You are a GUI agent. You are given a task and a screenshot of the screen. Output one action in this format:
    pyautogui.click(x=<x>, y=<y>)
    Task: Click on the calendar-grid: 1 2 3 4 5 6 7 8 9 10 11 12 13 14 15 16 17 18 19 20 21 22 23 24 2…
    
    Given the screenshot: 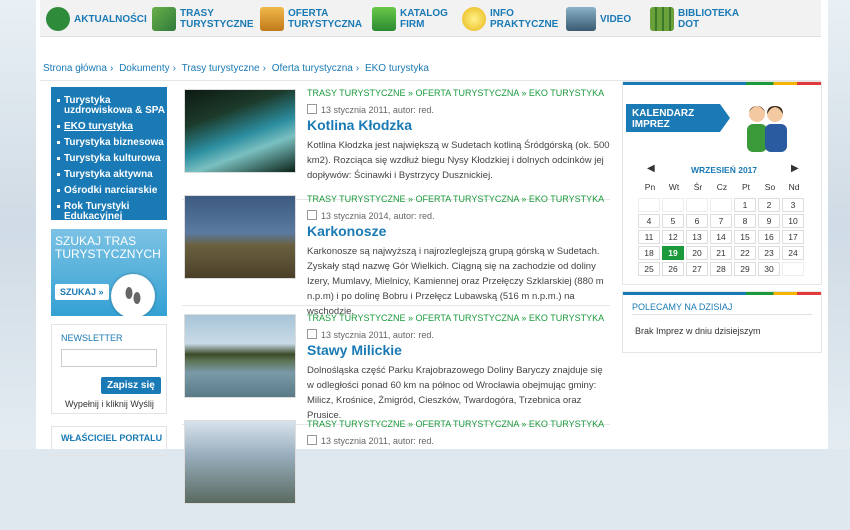 What is the action you would take?
    pyautogui.click(x=722, y=237)
    